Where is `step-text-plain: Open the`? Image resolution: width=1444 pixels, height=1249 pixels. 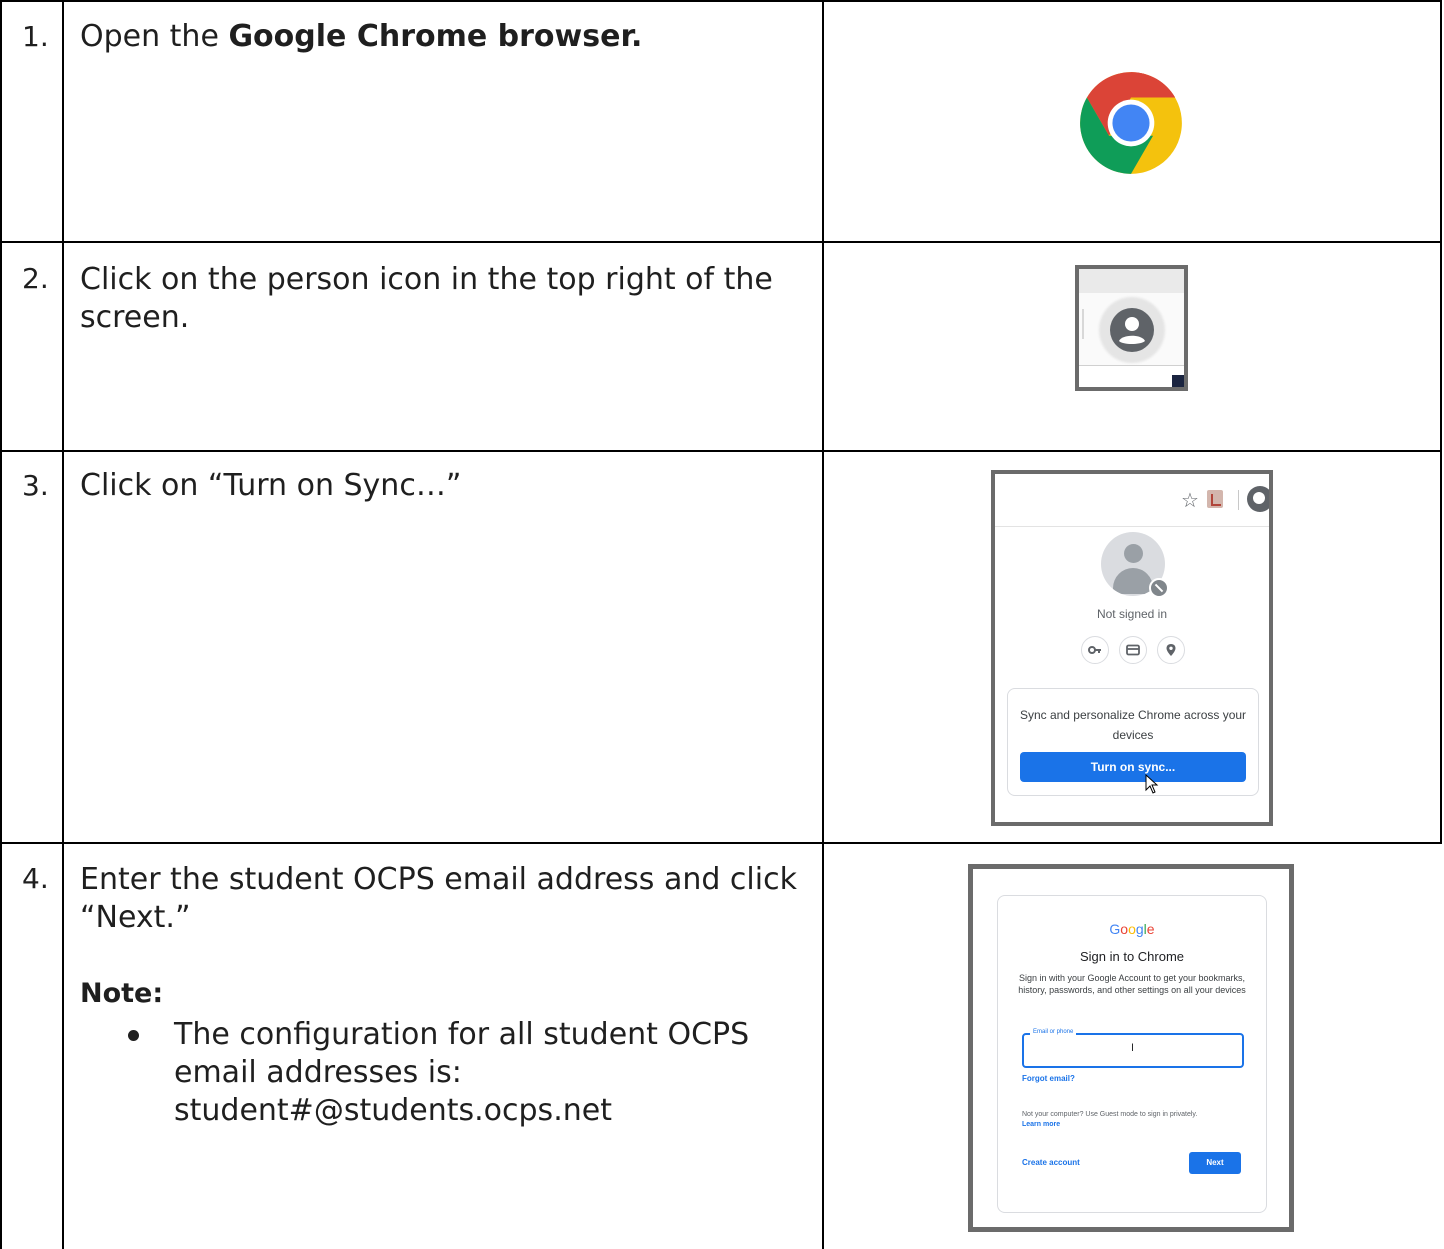 step-text-plain: Open the is located at coordinates (154, 36).